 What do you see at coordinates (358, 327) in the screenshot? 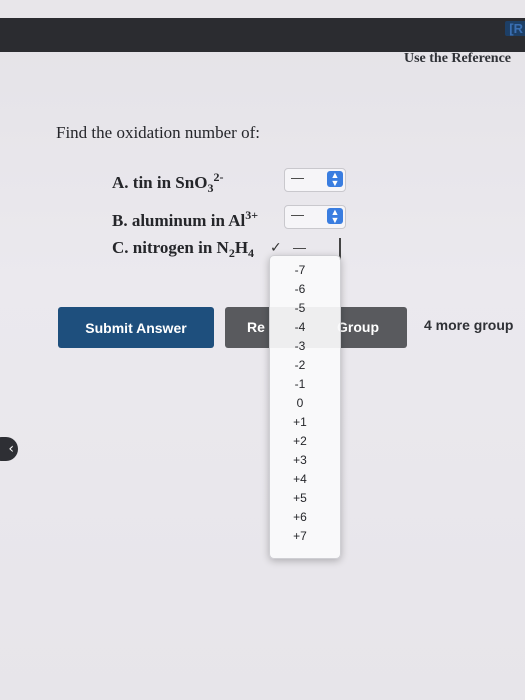
I see `retry-group-label-right: Group` at bounding box center [358, 327].